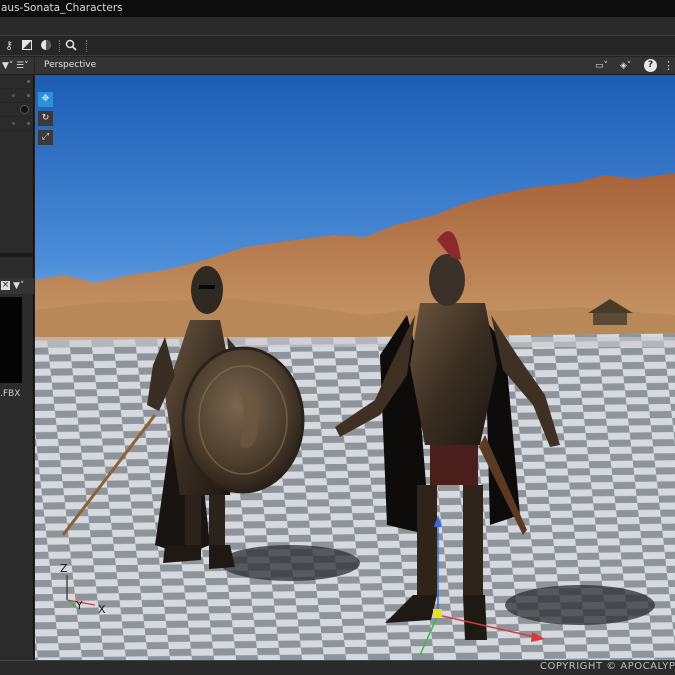 The height and width of the screenshot is (675, 675). What do you see at coordinates (650, 65) in the screenshot?
I see `help-icon: ?` at bounding box center [650, 65].